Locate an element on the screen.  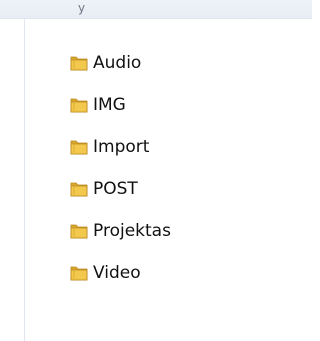
folder-label: IMG is located at coordinates (109, 105).